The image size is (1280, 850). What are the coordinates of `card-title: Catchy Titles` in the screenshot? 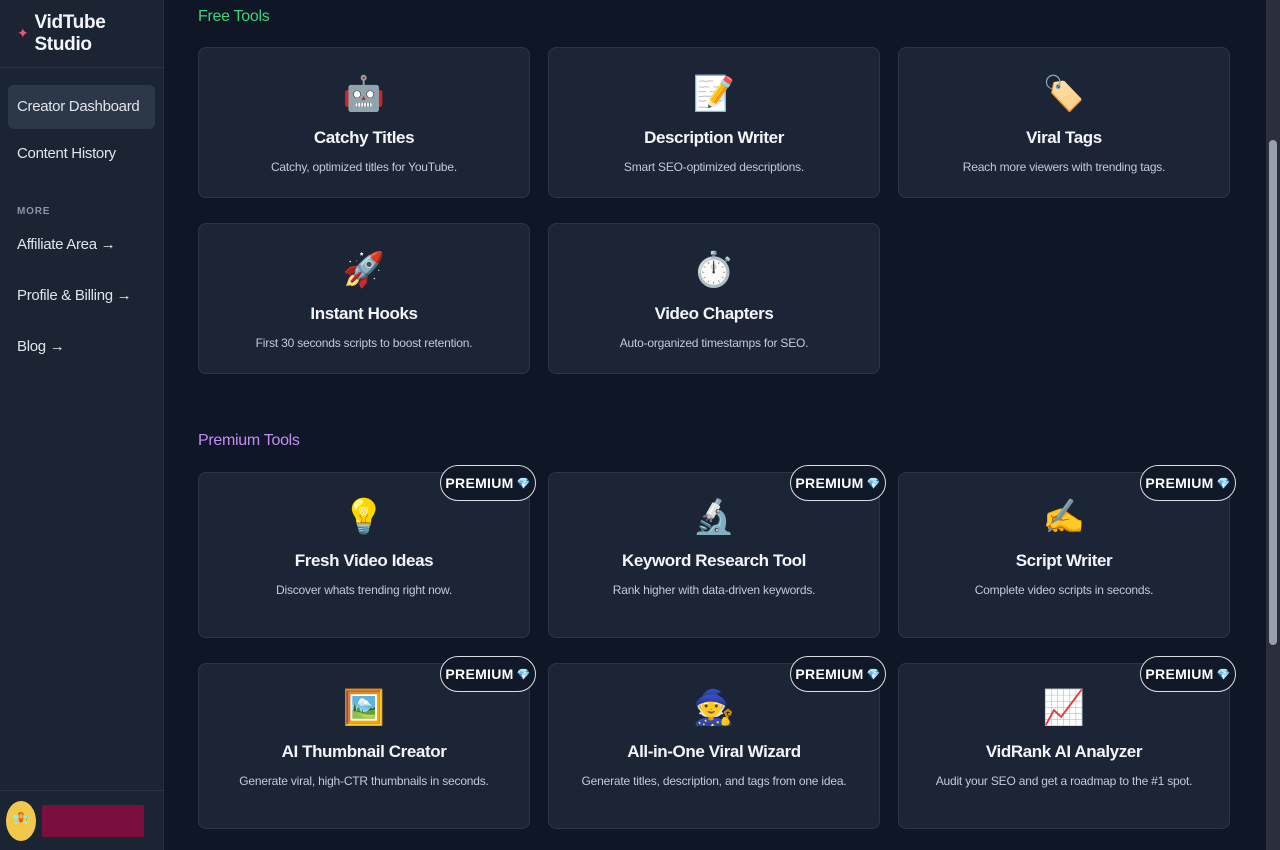 It's located at (364, 137).